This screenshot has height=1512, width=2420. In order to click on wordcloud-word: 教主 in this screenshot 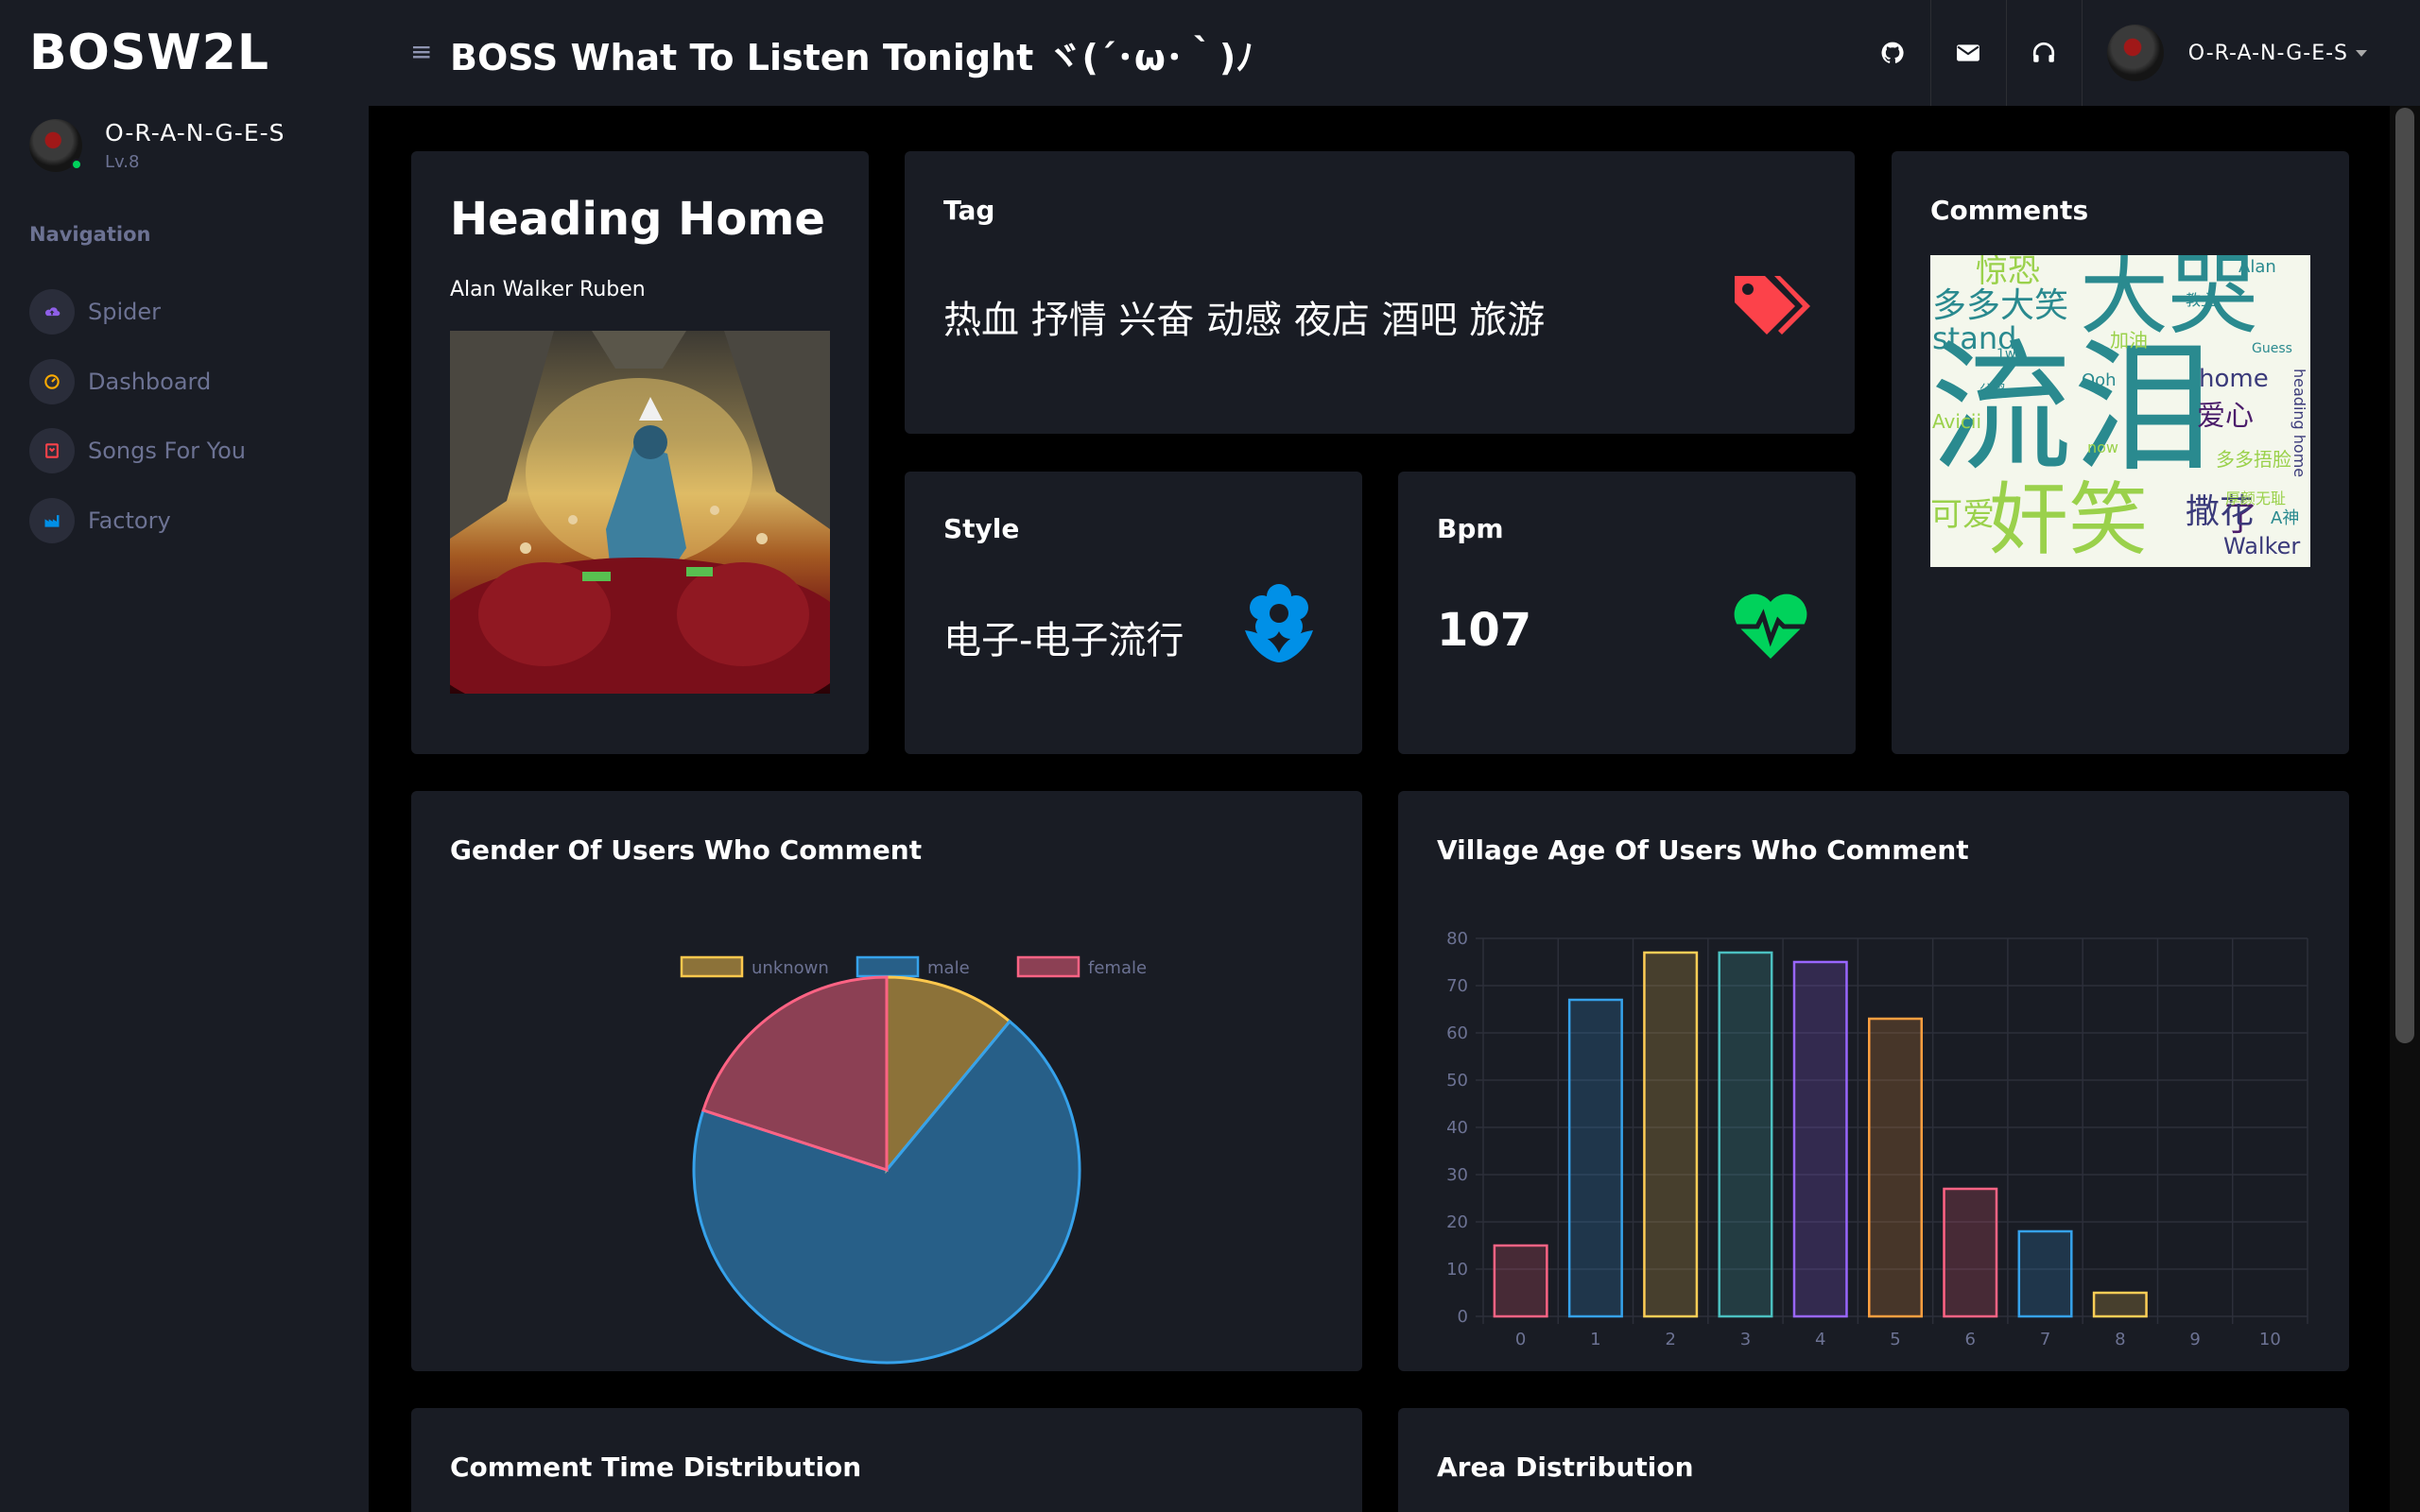, I will do `click(2201, 300)`.